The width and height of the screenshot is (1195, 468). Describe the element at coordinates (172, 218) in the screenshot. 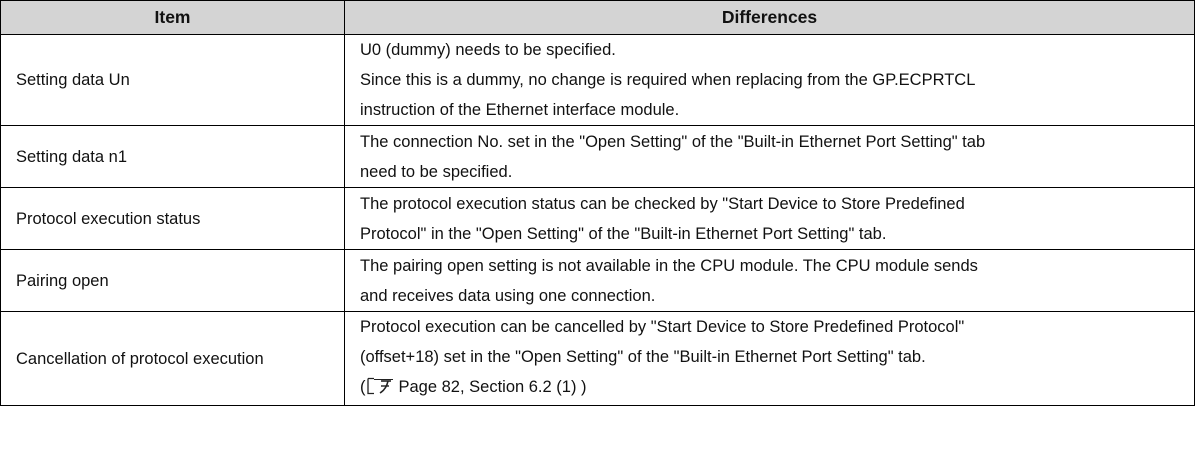

I see `row-item-cell: Protocol execution status` at that location.